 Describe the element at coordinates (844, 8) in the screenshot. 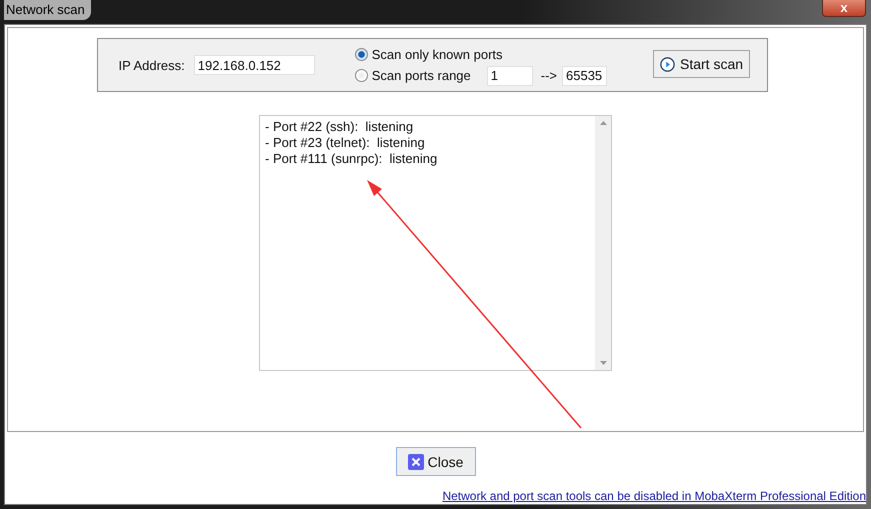

I see `window-close-button: x` at that location.